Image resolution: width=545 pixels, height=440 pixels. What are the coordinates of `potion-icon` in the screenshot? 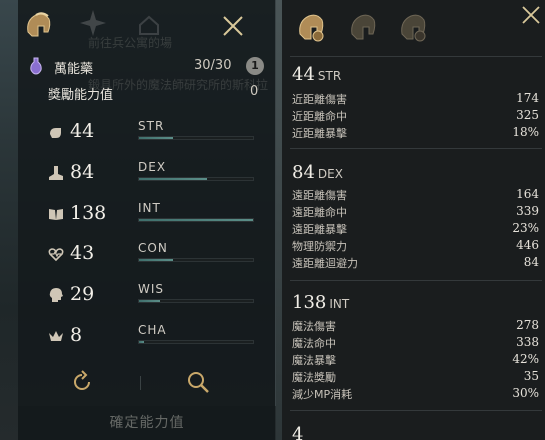 It's located at (36, 66).